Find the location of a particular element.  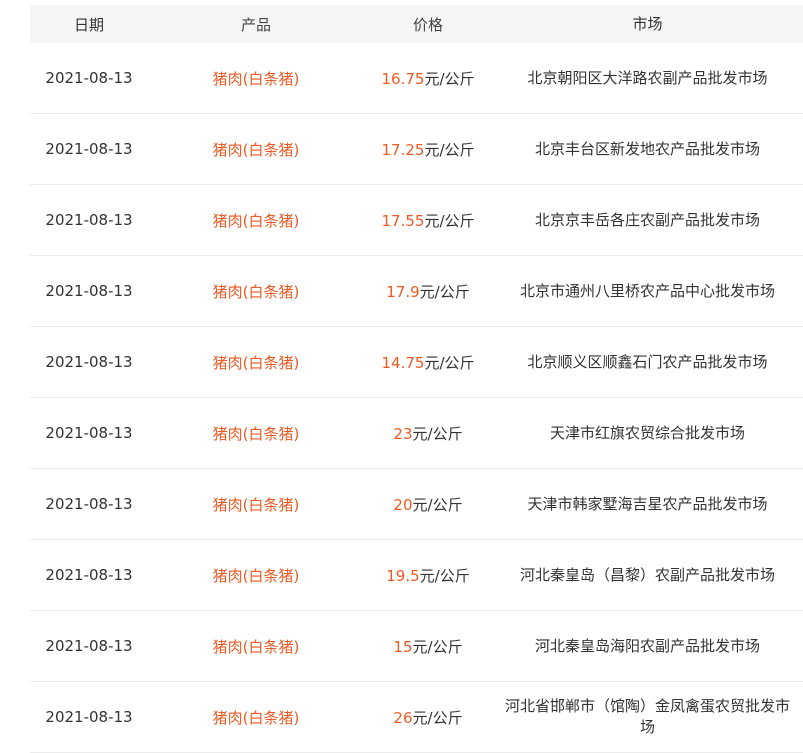

row-market: 河北省邯郸市（馆陶）金凤禽蛋农贸批发市场 is located at coordinates (647, 717).